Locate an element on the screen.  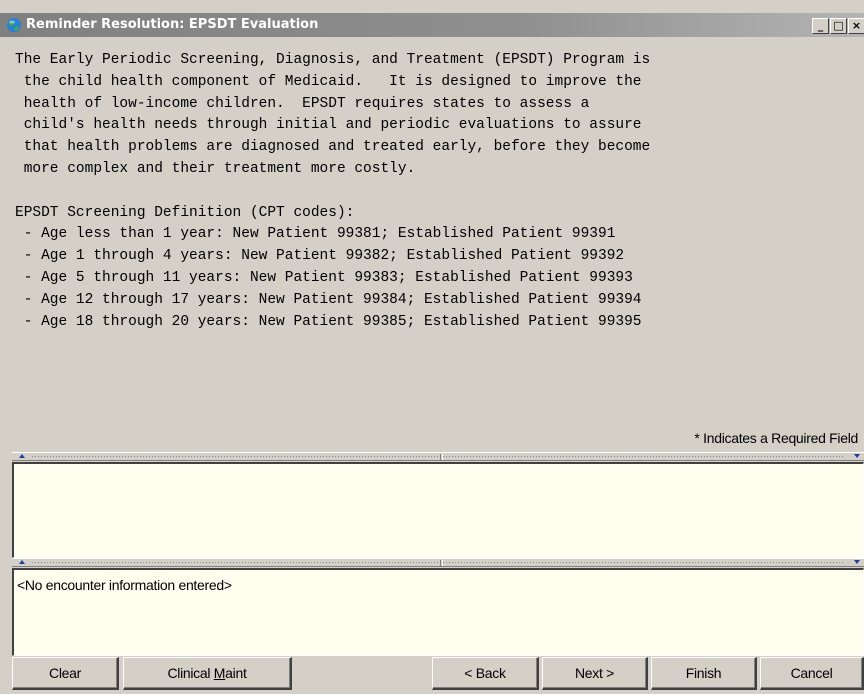
finish-button: Finish is located at coordinates (704, 673).